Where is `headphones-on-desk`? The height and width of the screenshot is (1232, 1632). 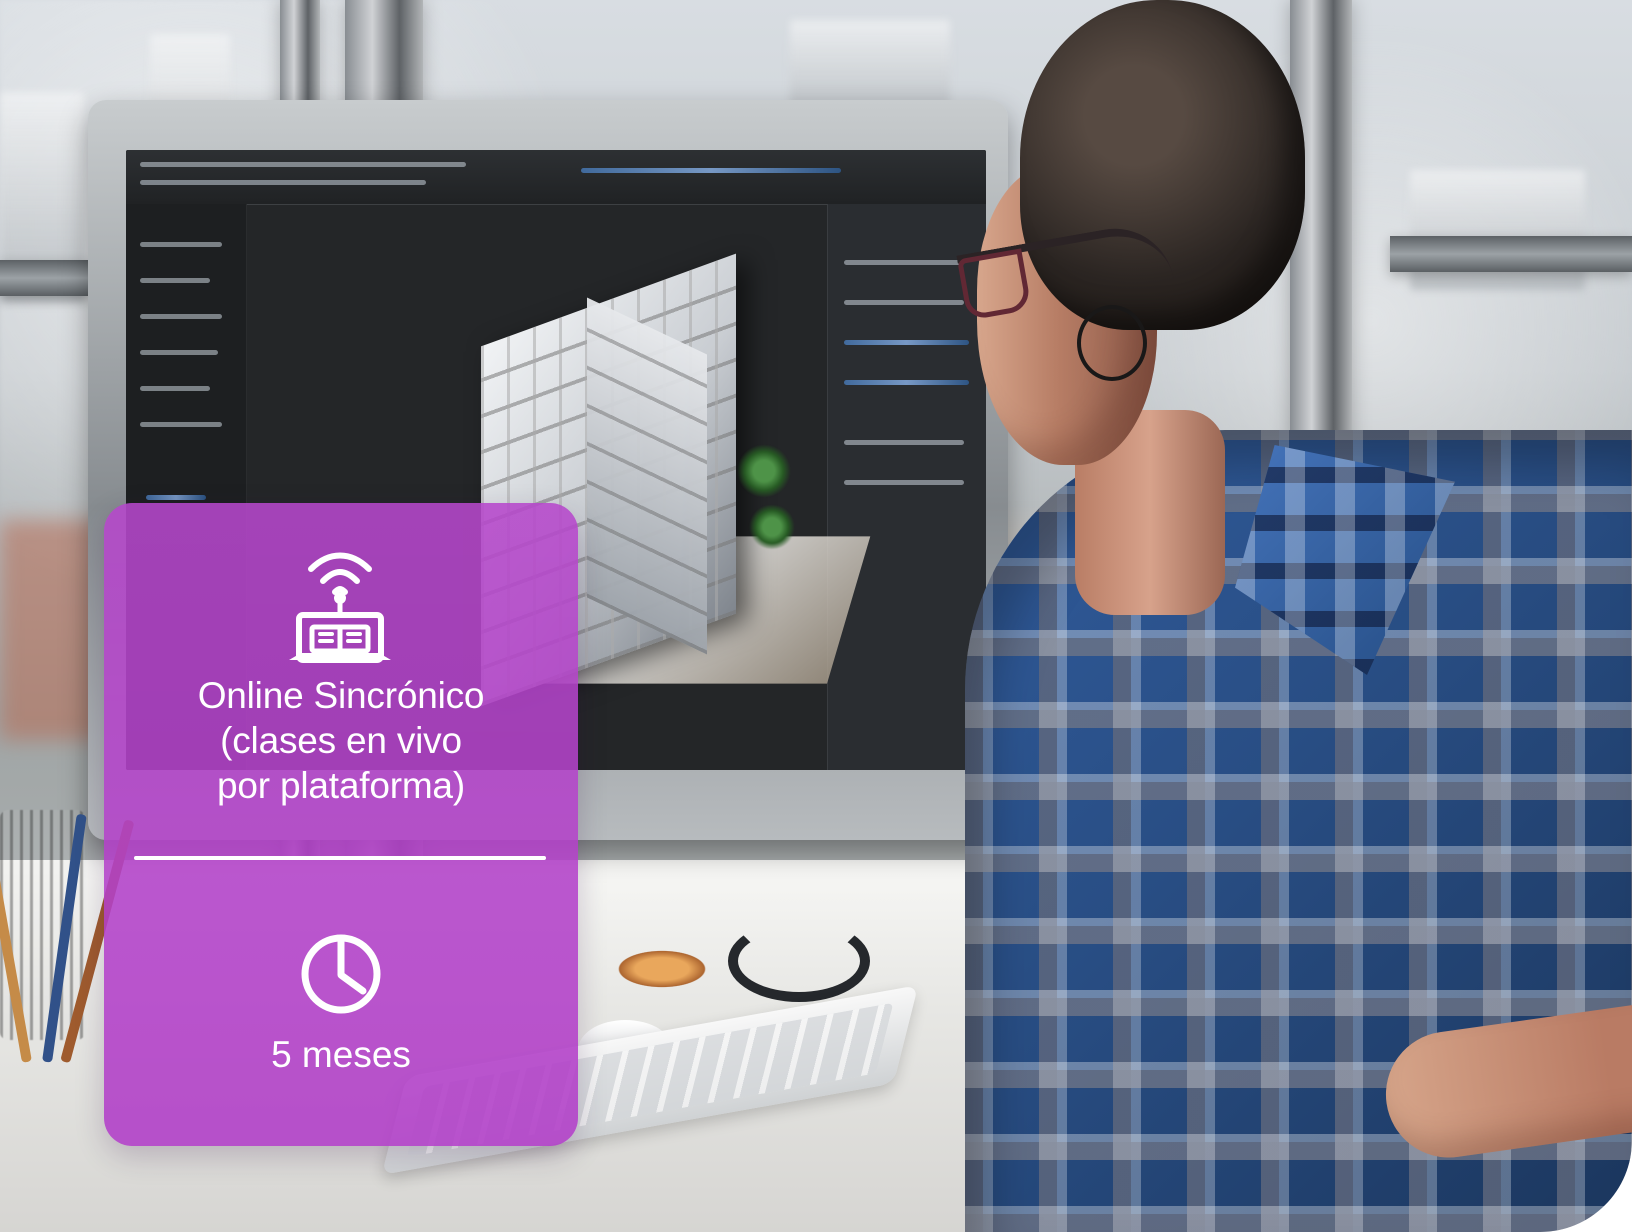
headphones-on-desk is located at coordinates (799, 961).